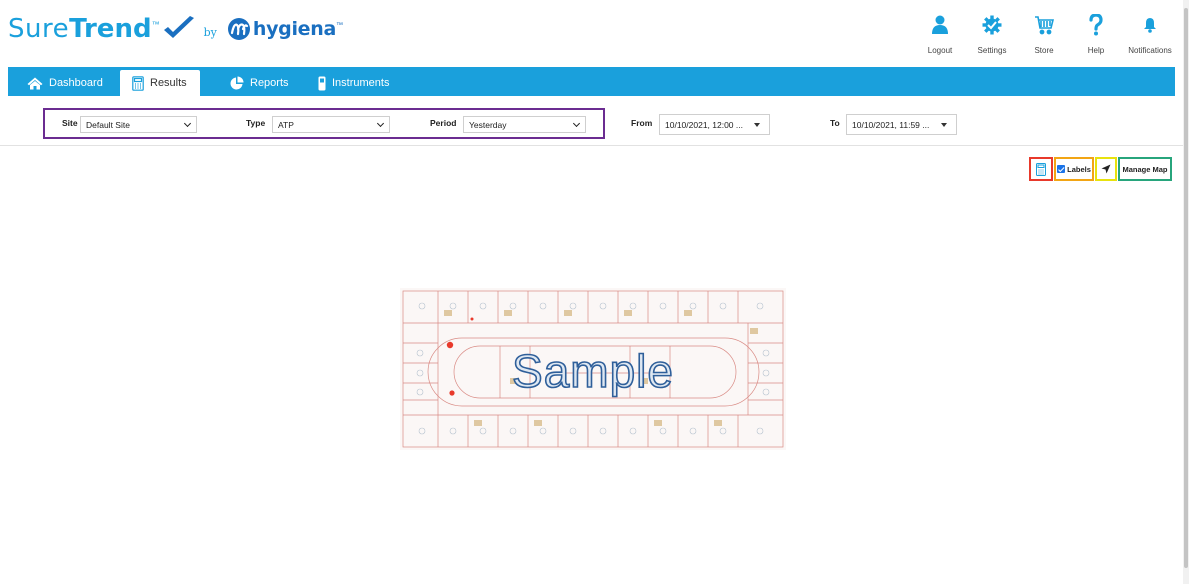 The width and height of the screenshot is (1189, 584). I want to click on settings-label: Settings, so click(992, 50).